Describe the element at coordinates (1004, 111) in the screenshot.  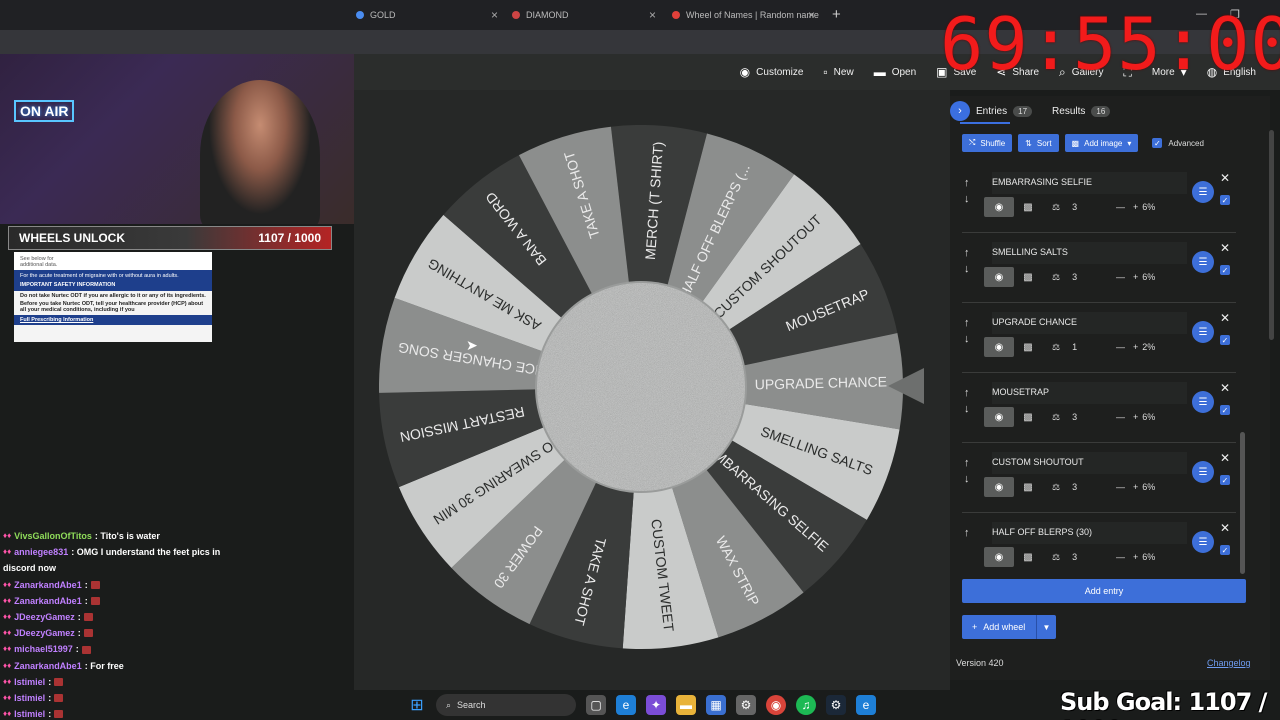
I see `tab-entries: Entries 17` at that location.